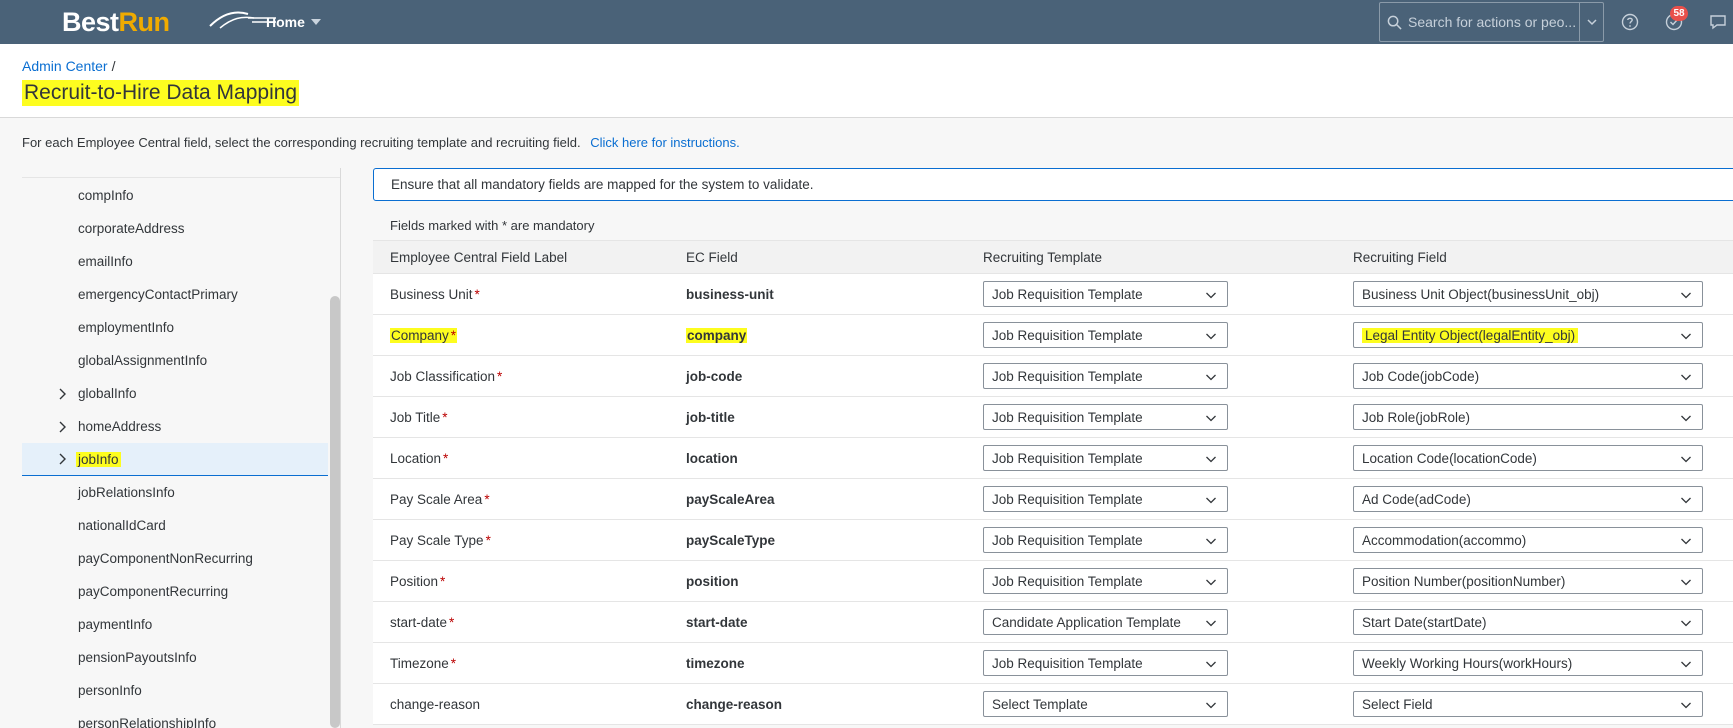 This screenshot has width=1733, height=728. What do you see at coordinates (714, 376) in the screenshot?
I see `ec-field-cell: job-code` at bounding box center [714, 376].